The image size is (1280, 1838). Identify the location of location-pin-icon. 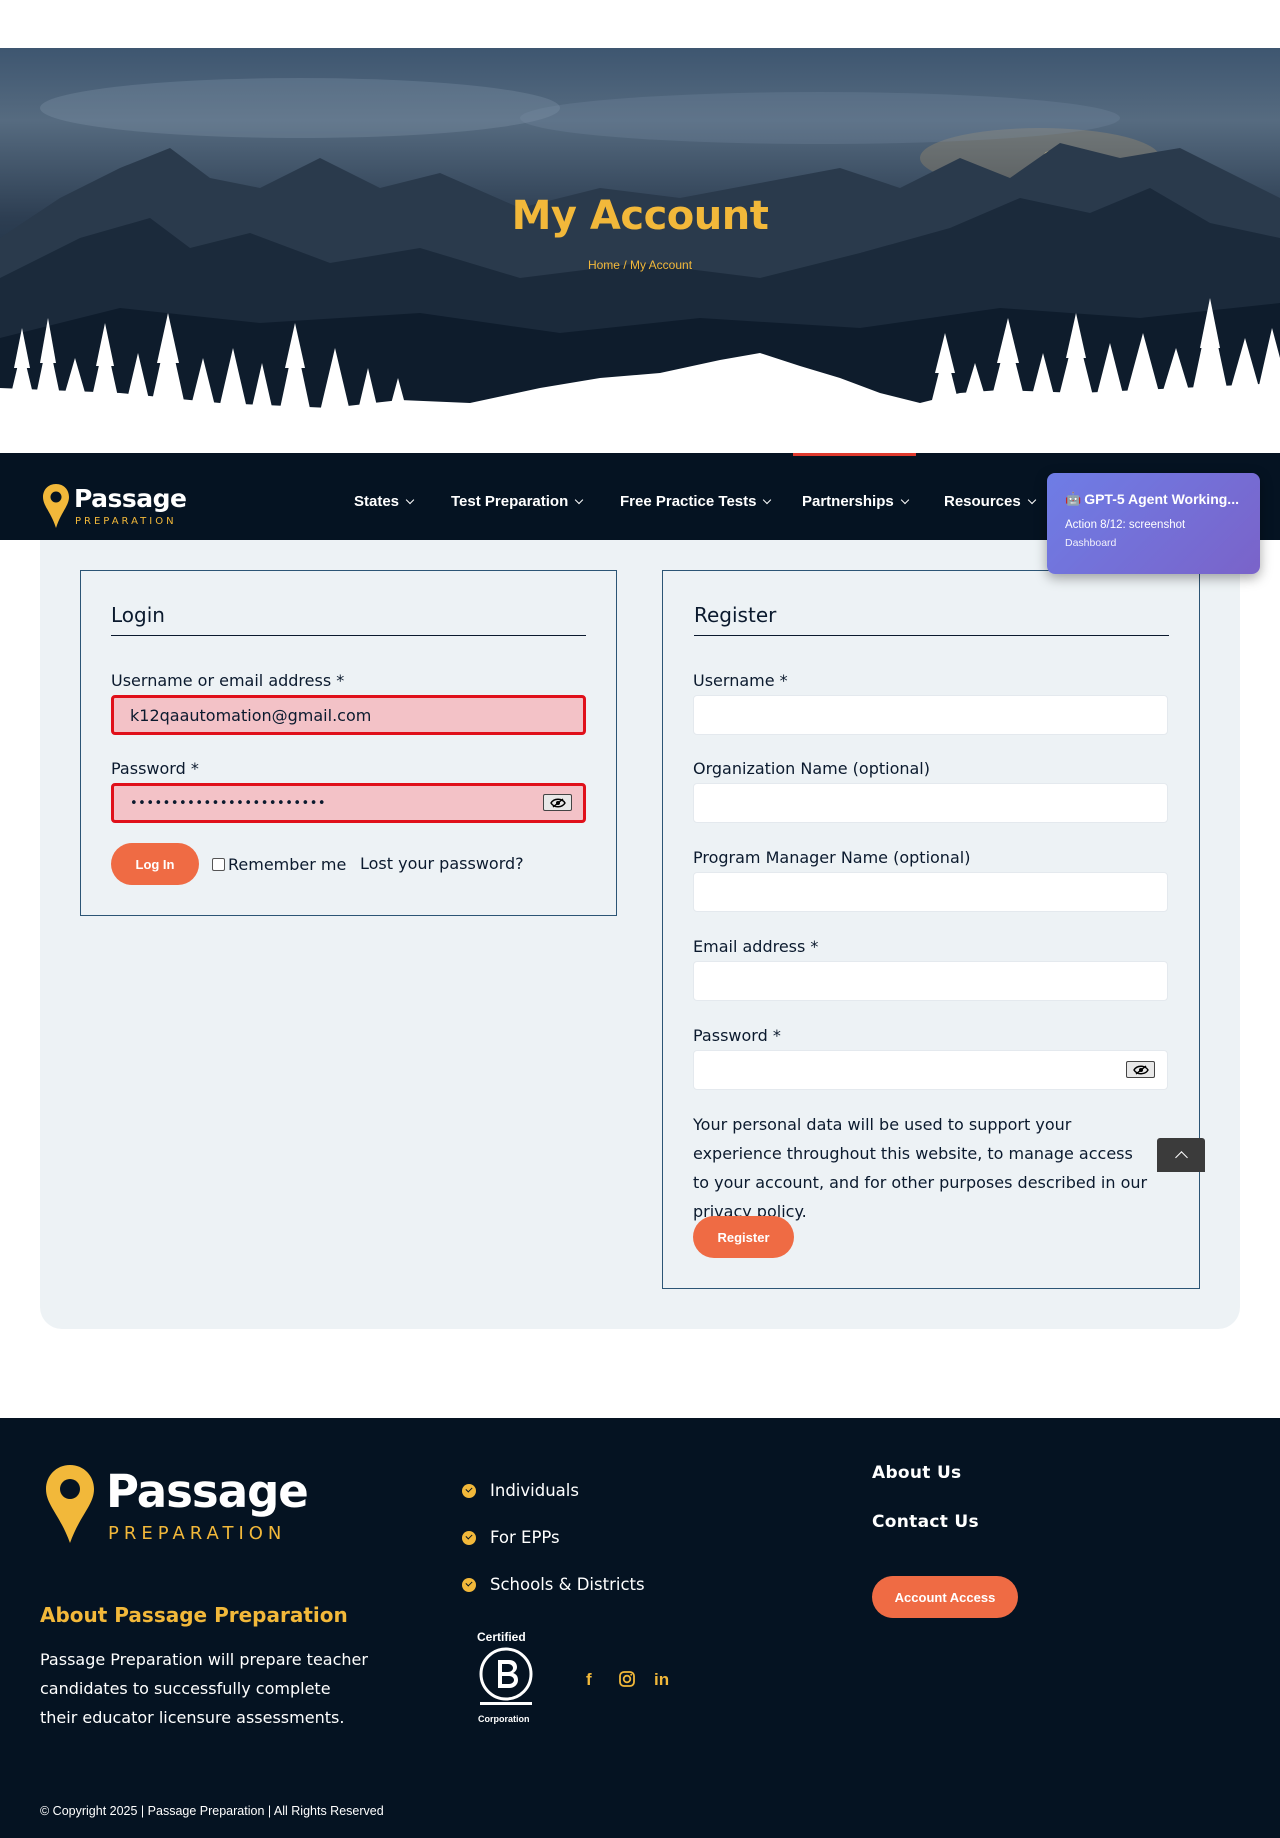
(70, 1504).